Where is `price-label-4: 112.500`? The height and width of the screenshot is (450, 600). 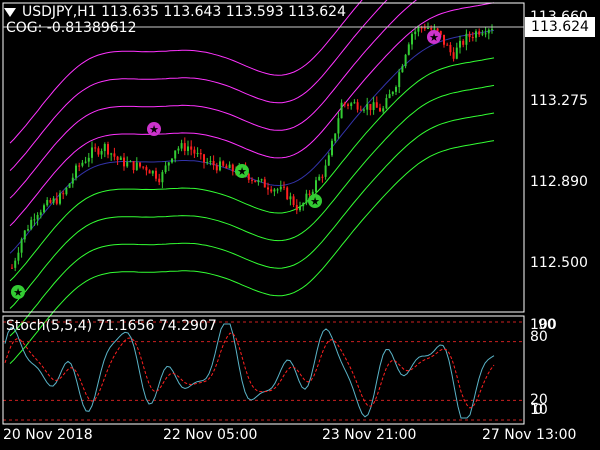 price-label-4: 112.500 is located at coordinates (559, 263).